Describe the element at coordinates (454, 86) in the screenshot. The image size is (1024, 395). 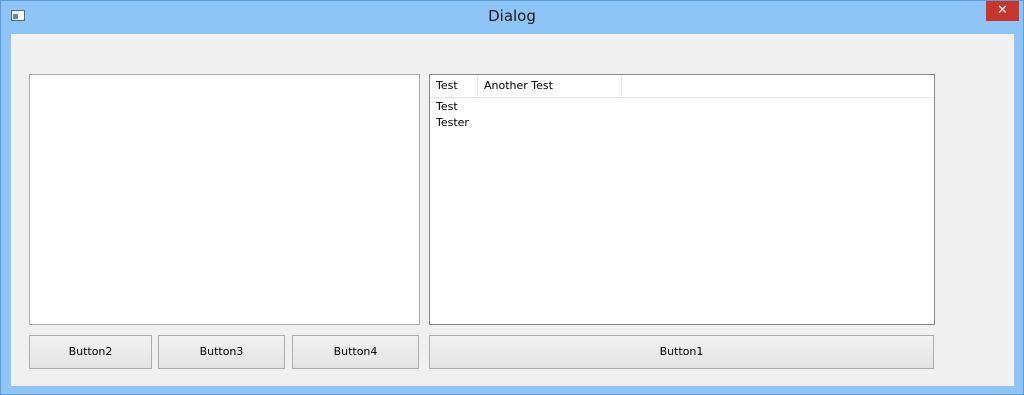
I see `column-header-test: Test` at that location.